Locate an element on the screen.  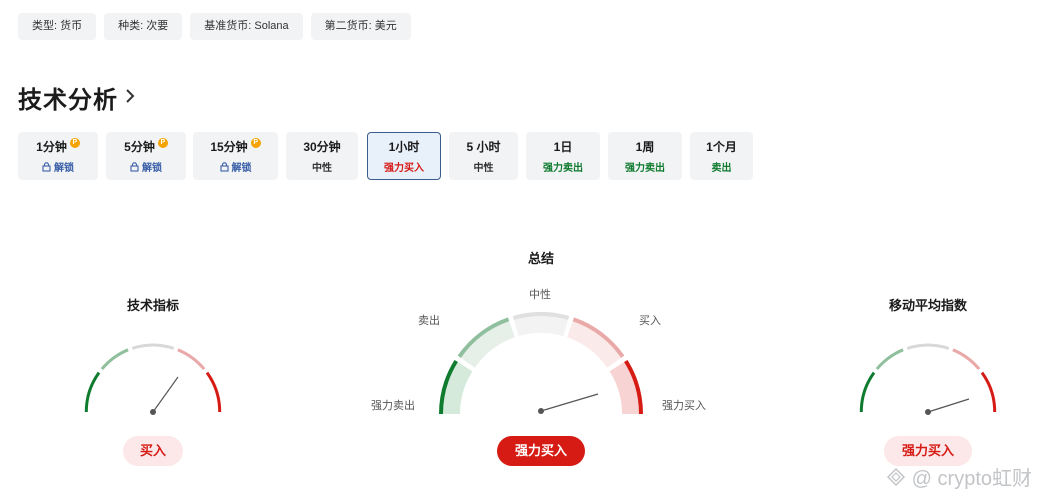
moving-averages-title: 移动平均指数 is located at coordinates (928, 305).